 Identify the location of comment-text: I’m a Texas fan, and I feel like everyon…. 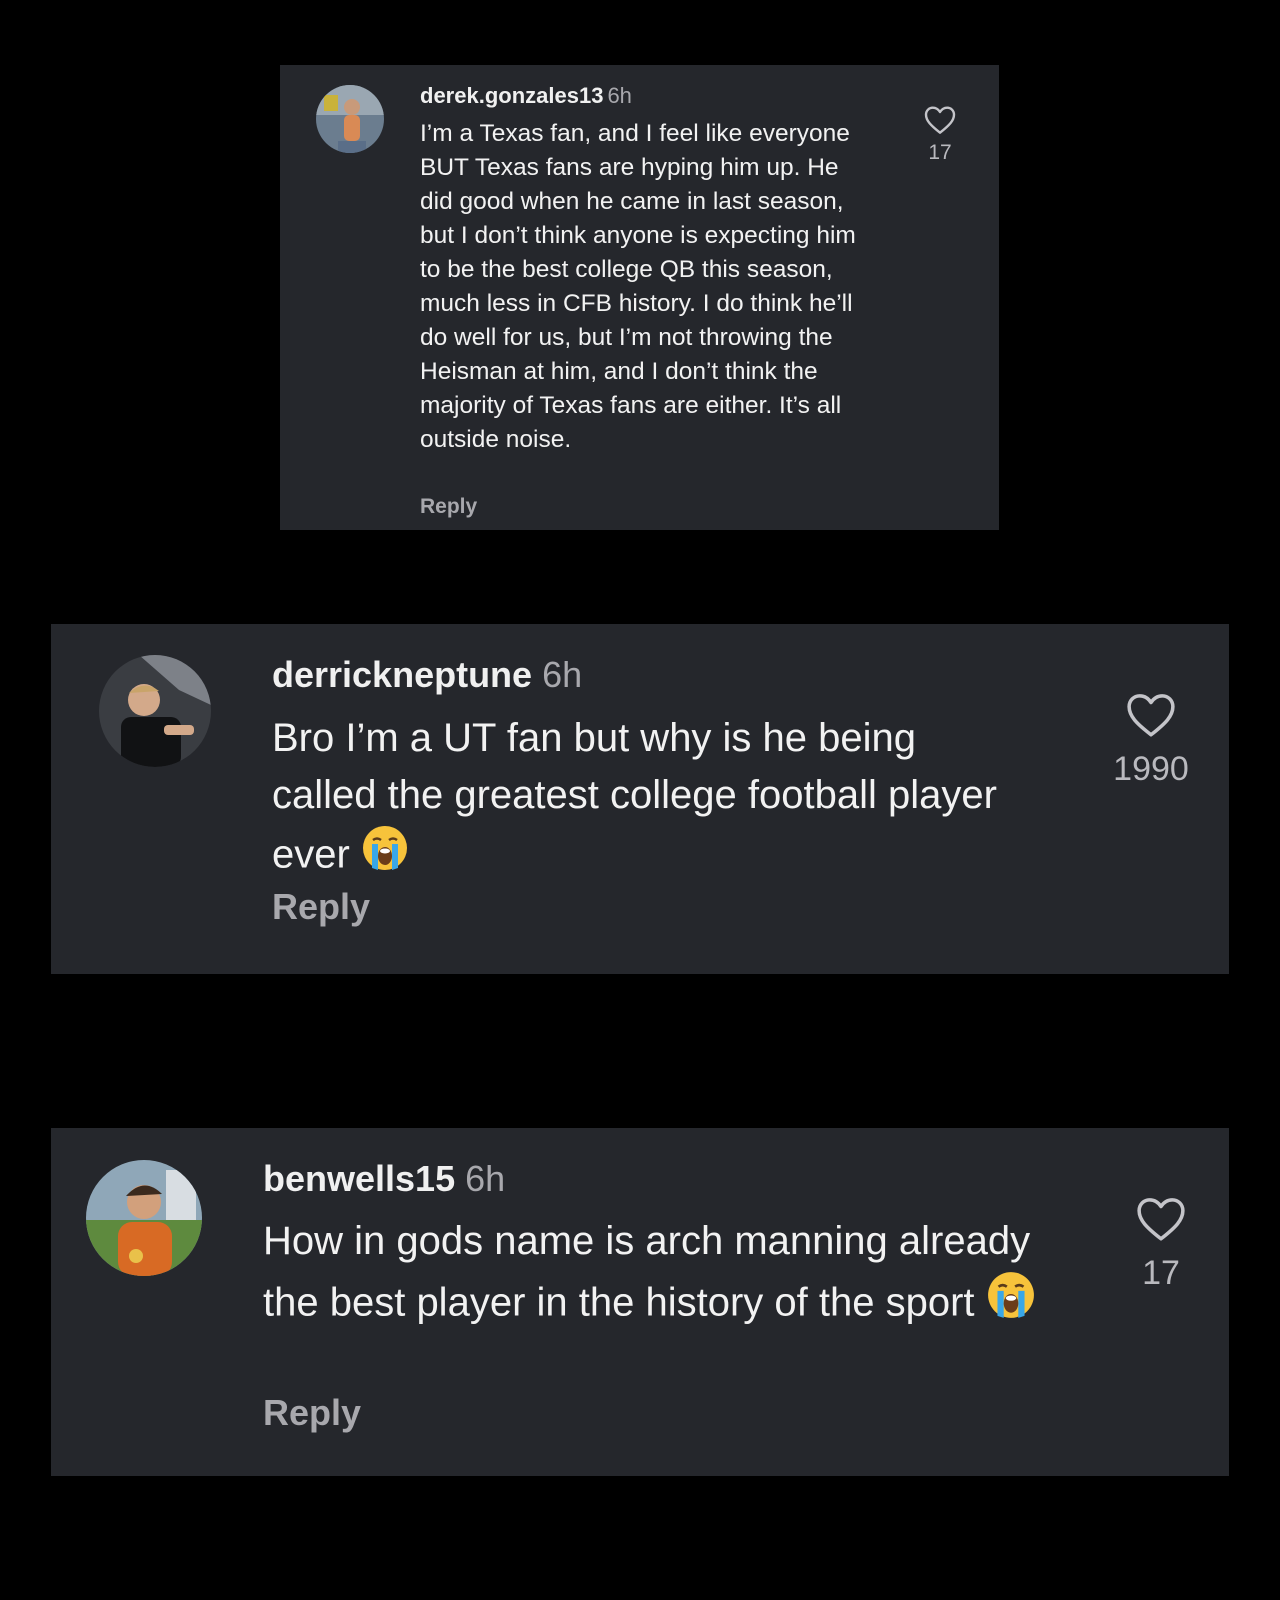
(638, 286).